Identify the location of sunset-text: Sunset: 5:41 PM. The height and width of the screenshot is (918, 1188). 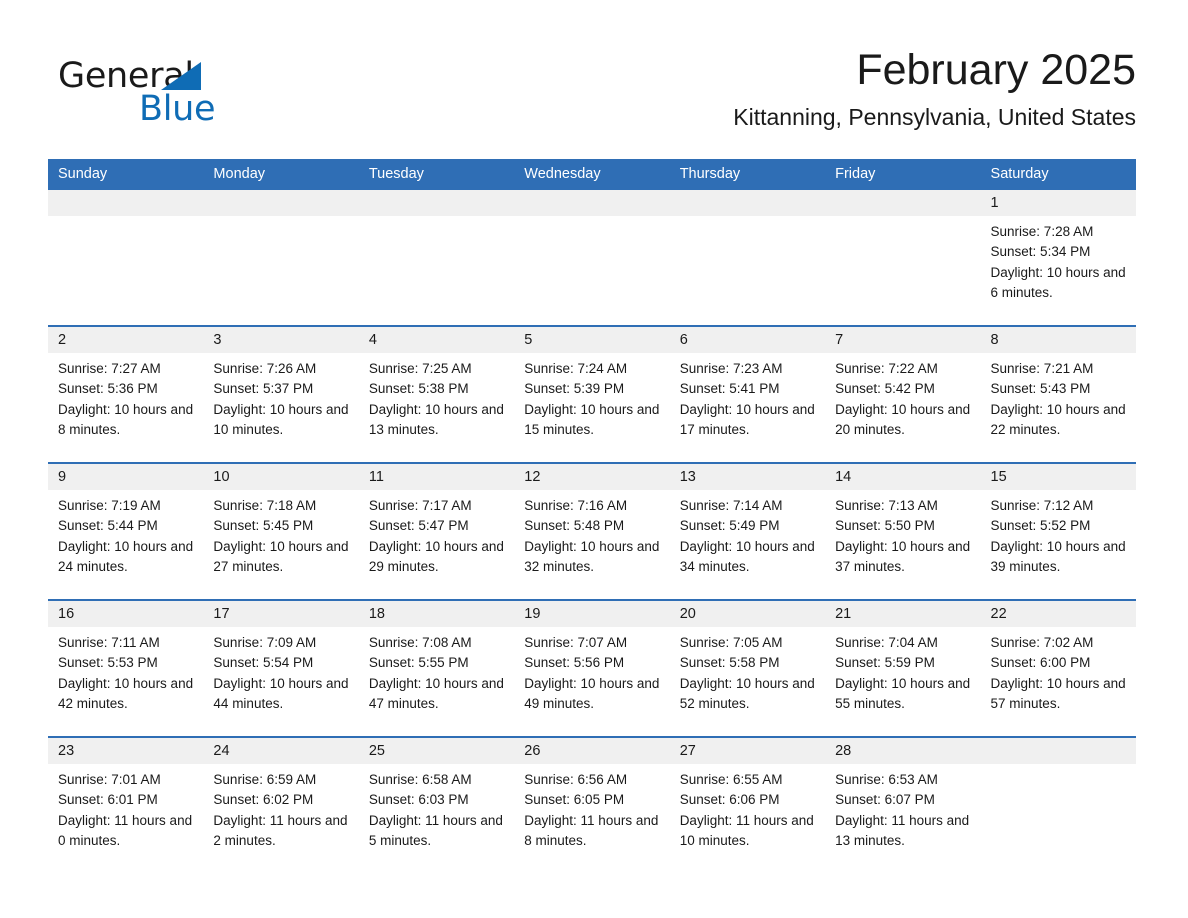
(729, 389).